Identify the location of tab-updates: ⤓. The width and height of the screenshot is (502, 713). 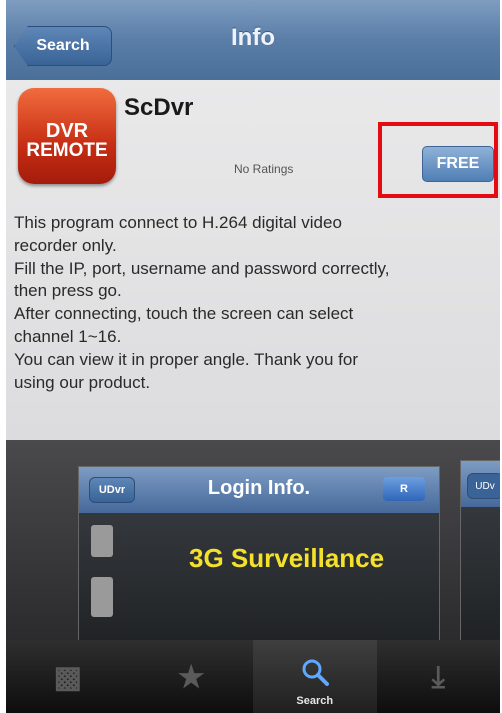
(439, 676).